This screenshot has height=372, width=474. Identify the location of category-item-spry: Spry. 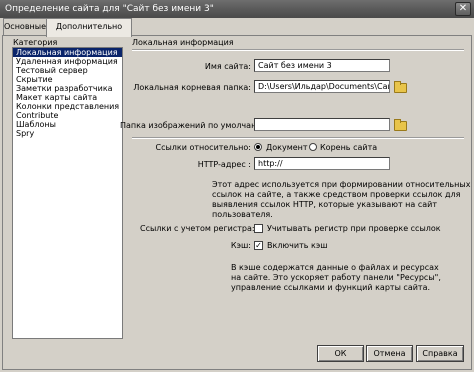
(67, 133).